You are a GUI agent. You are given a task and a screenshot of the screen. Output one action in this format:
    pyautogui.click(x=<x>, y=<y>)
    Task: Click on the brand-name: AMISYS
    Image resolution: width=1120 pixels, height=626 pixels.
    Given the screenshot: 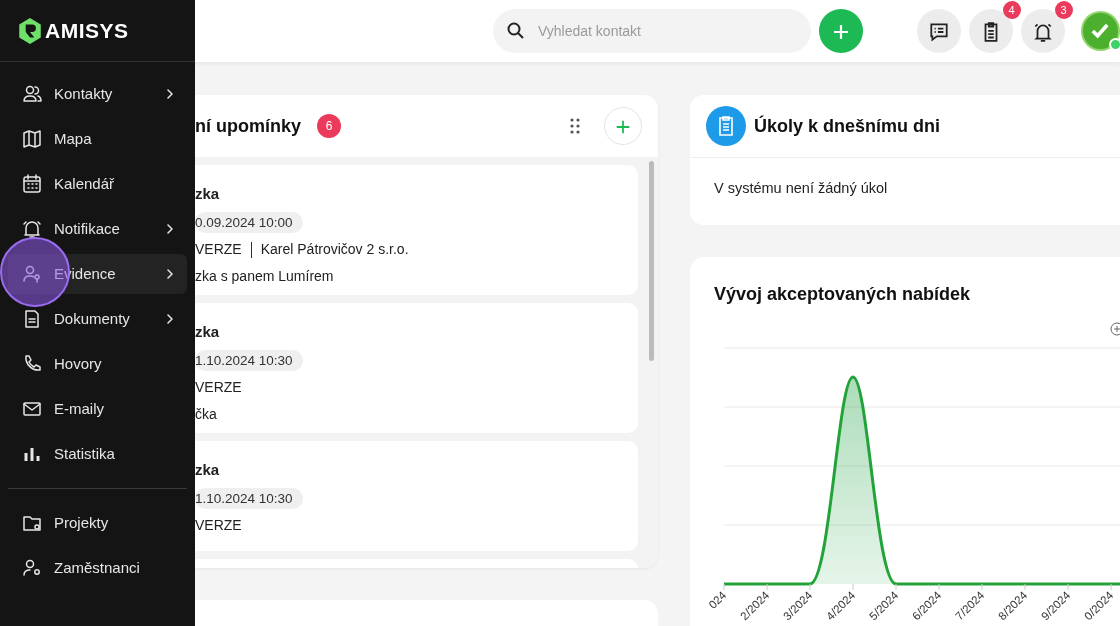 What is the action you would take?
    pyautogui.click(x=87, y=30)
    